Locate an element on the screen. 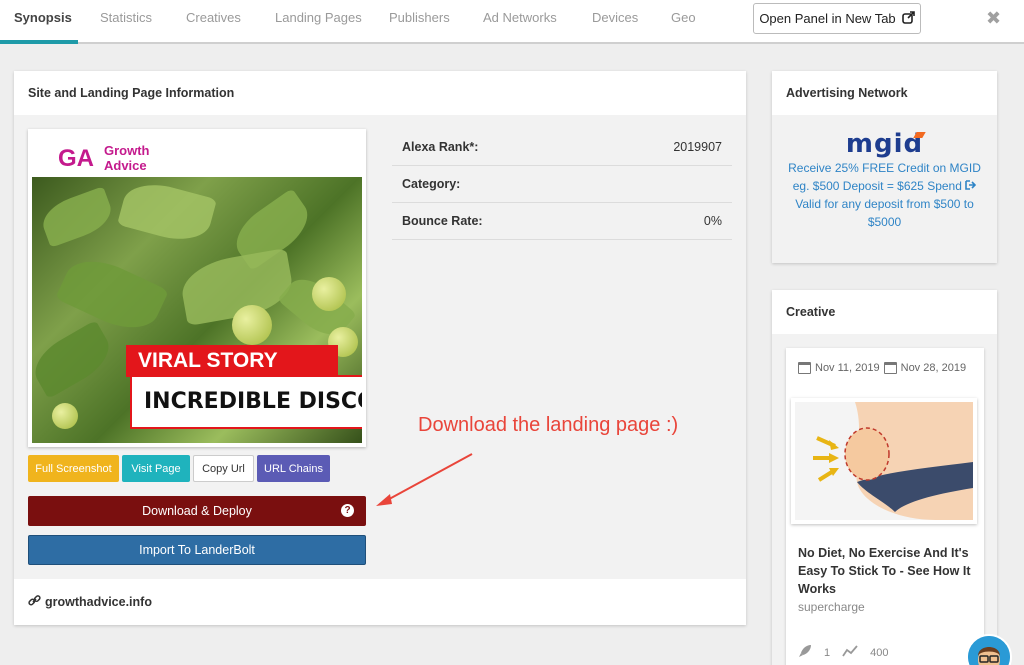  creative-source: supercharge is located at coordinates (831, 607).